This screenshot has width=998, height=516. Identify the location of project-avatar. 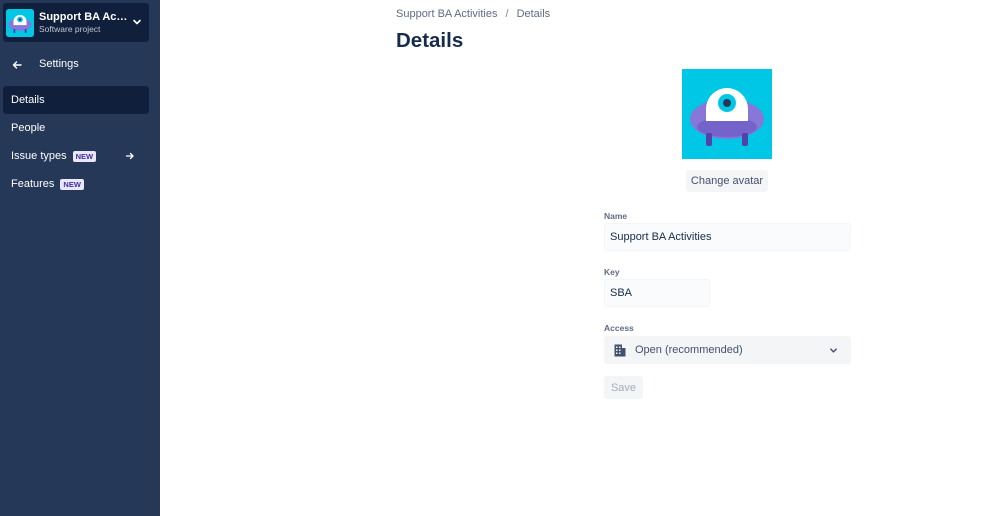
(20, 22).